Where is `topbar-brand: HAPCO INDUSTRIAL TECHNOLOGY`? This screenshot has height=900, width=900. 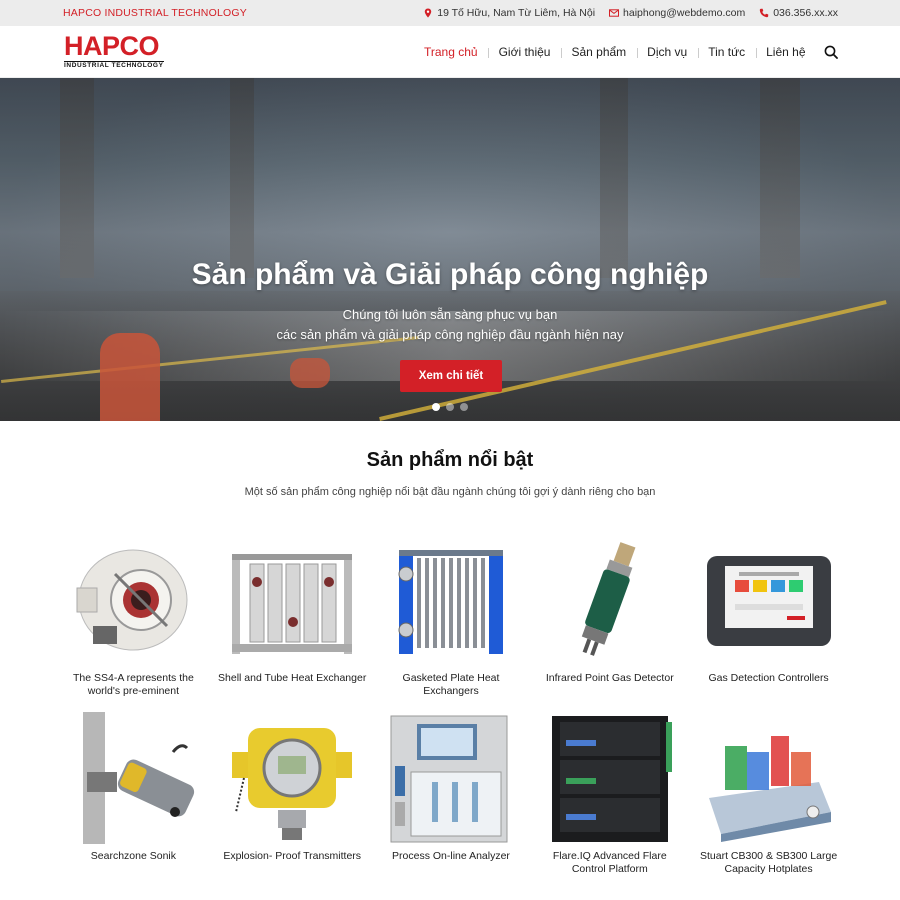 topbar-brand: HAPCO INDUSTRIAL TECHNOLOGY is located at coordinates (155, 13).